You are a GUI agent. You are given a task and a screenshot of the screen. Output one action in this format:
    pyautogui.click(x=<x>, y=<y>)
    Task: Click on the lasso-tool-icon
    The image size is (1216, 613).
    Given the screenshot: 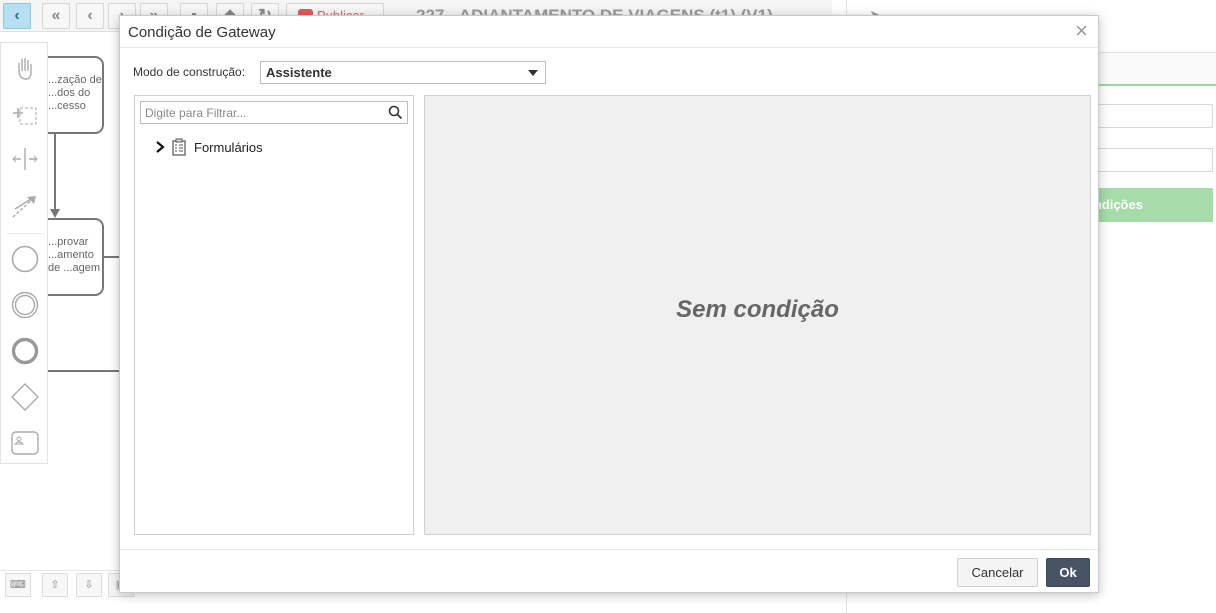 What is the action you would take?
    pyautogui.click(x=25, y=113)
    